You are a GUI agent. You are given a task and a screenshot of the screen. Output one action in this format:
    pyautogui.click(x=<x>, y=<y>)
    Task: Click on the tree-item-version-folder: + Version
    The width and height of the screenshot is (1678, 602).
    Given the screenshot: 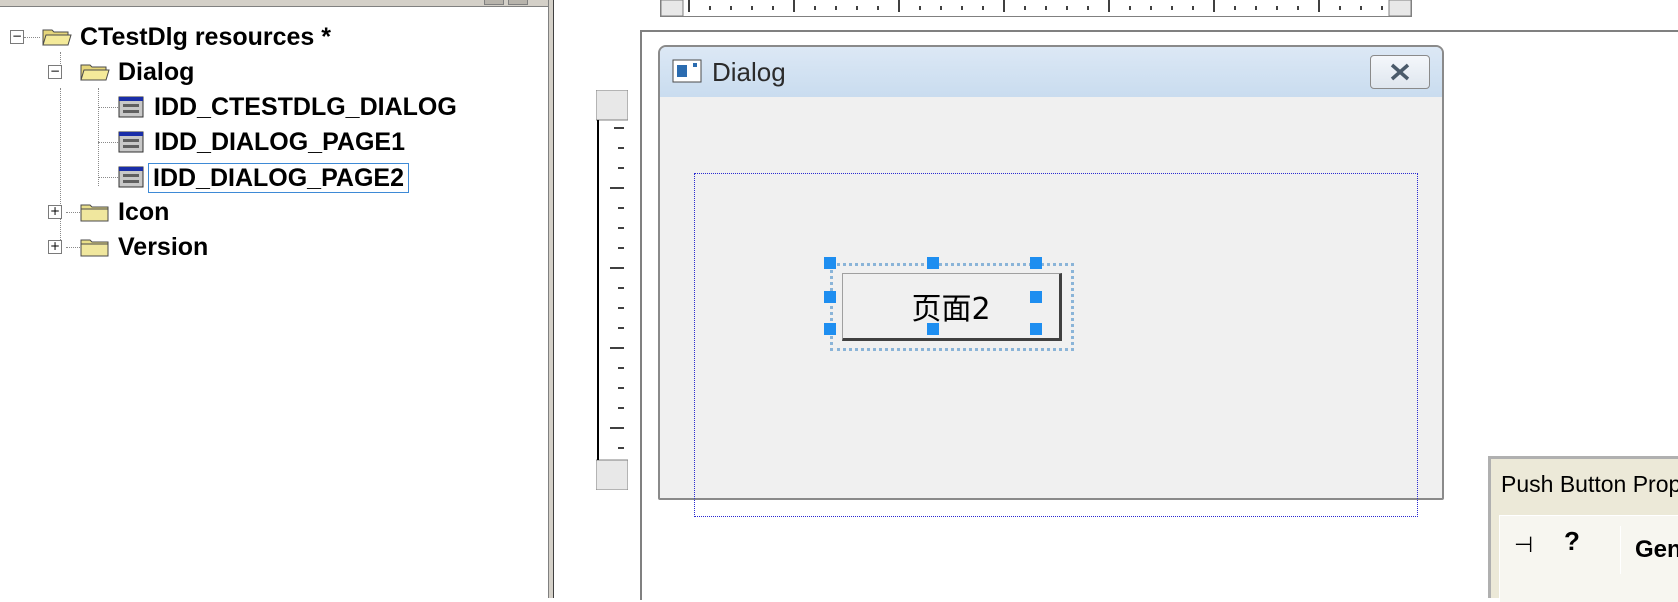 What is the action you would take?
    pyautogui.click(x=270, y=247)
    